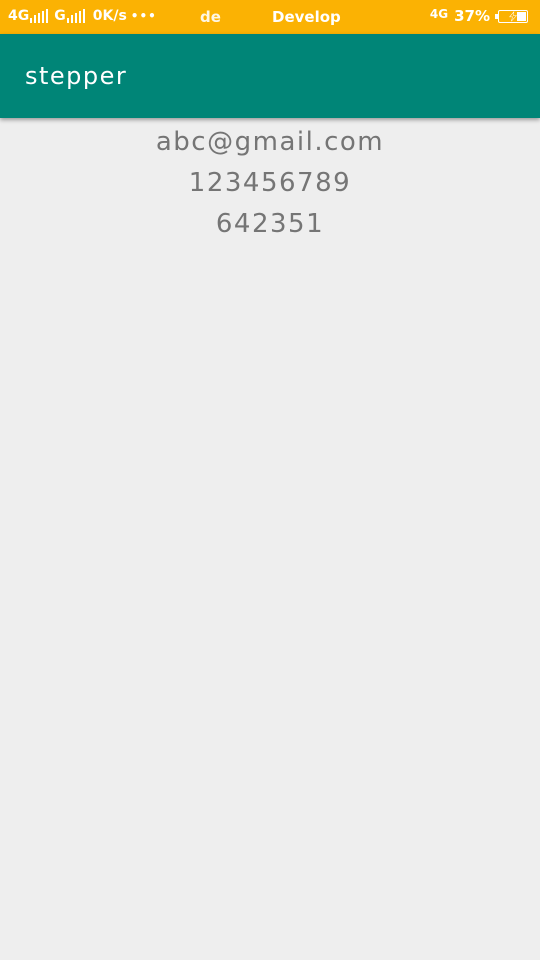 Image resolution: width=540 pixels, height=960 pixels. Describe the element at coordinates (76, 16) in the screenshot. I see `sim2-signal-icon` at that location.